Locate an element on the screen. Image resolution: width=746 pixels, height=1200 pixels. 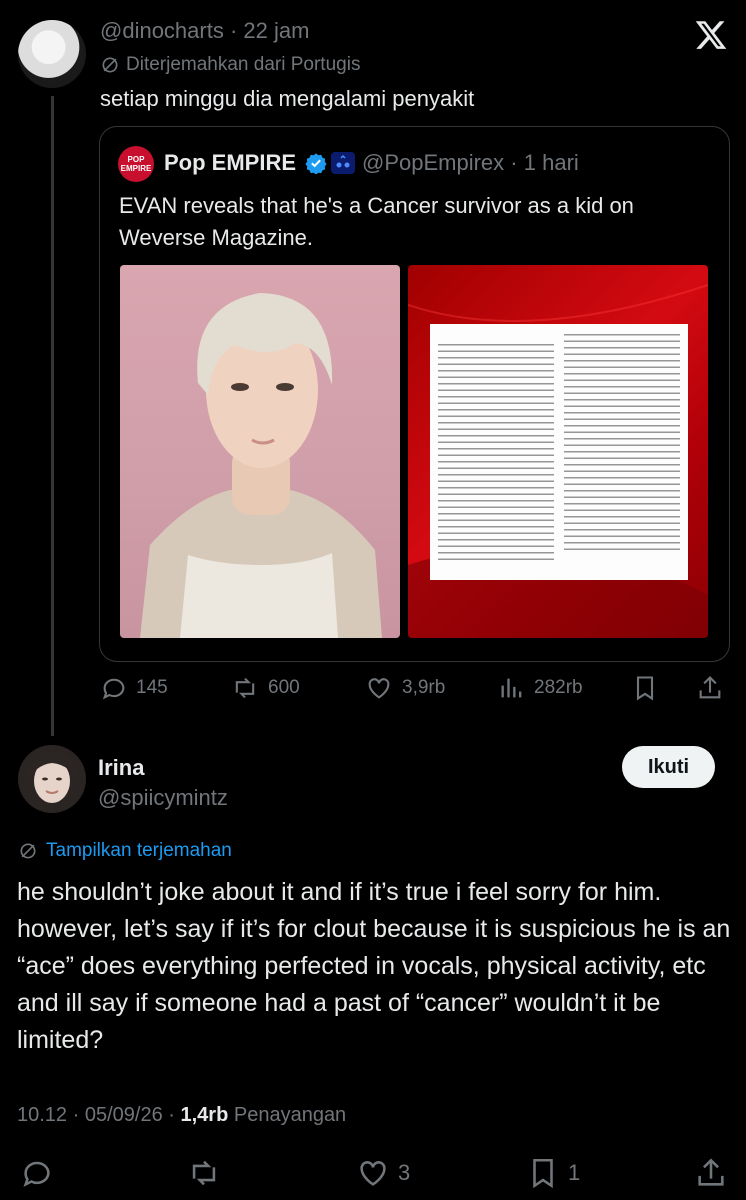
quoted-author-avatar: POP EMPIRE is located at coordinates (136, 164).